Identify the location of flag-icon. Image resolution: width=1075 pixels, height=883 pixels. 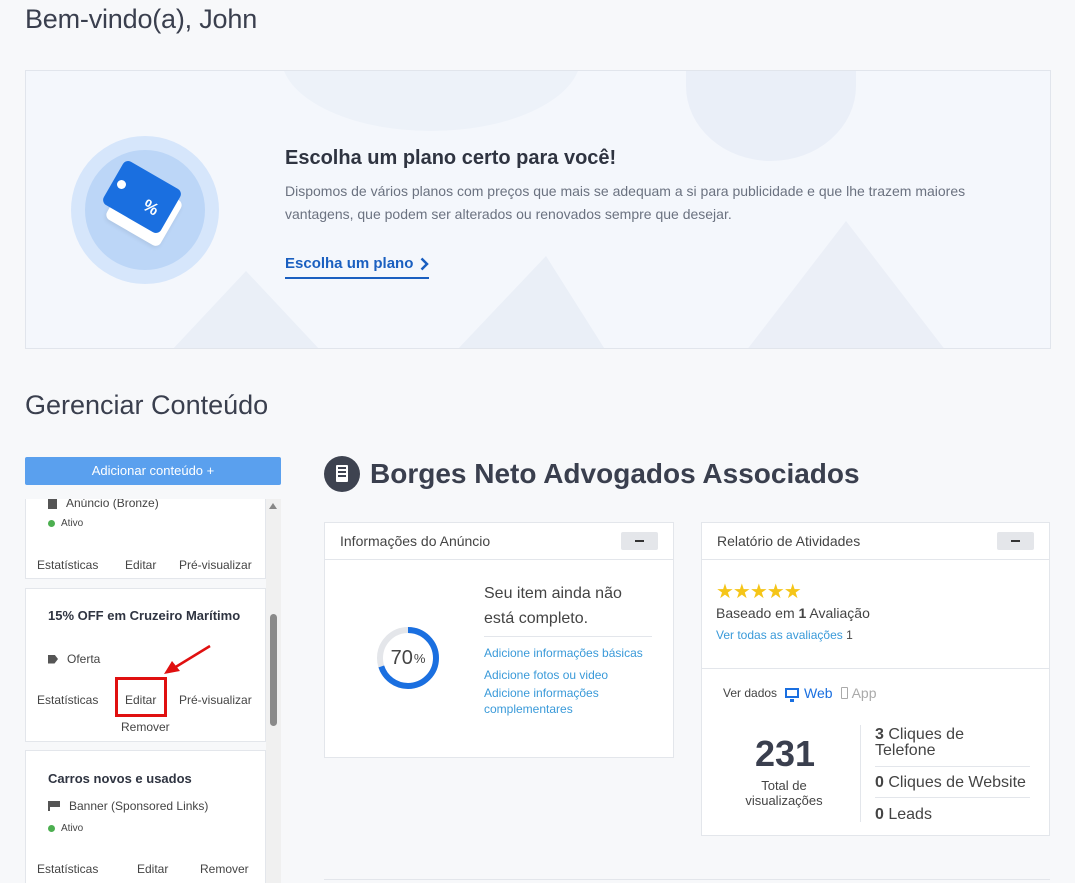
(54, 806).